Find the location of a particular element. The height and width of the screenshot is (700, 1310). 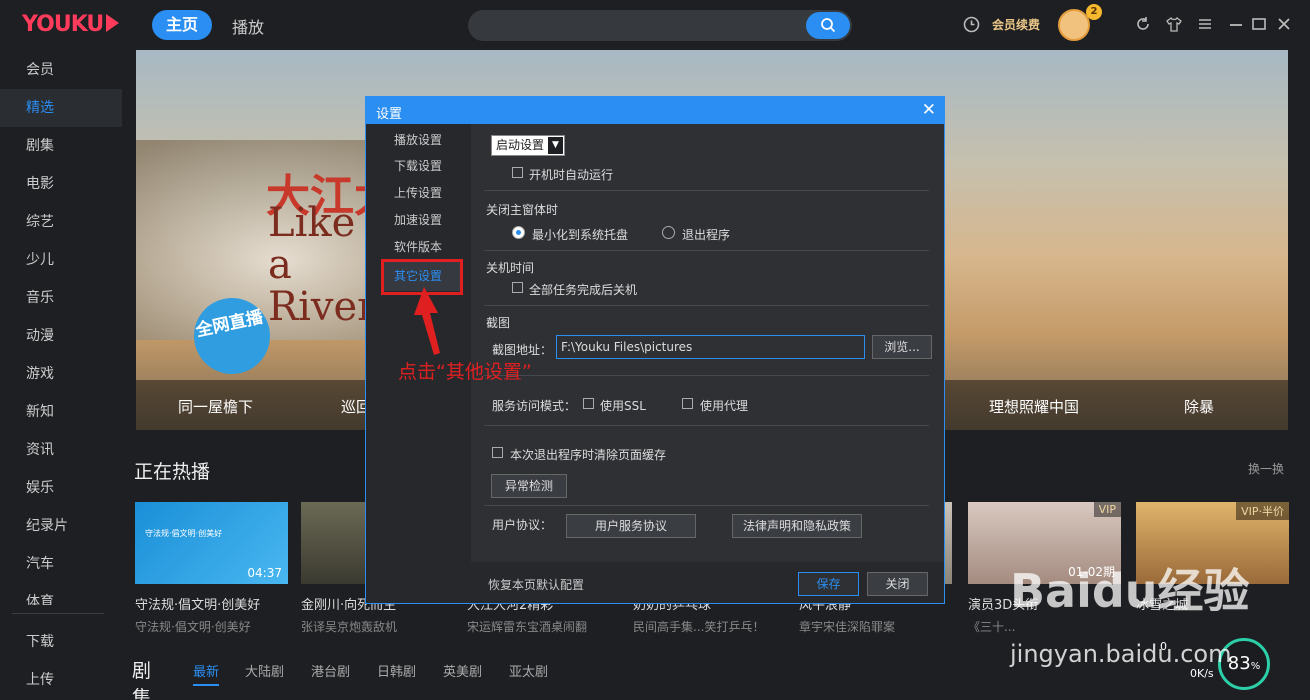

startup-settings-select: 启动设置 ▼ is located at coordinates (528, 145).